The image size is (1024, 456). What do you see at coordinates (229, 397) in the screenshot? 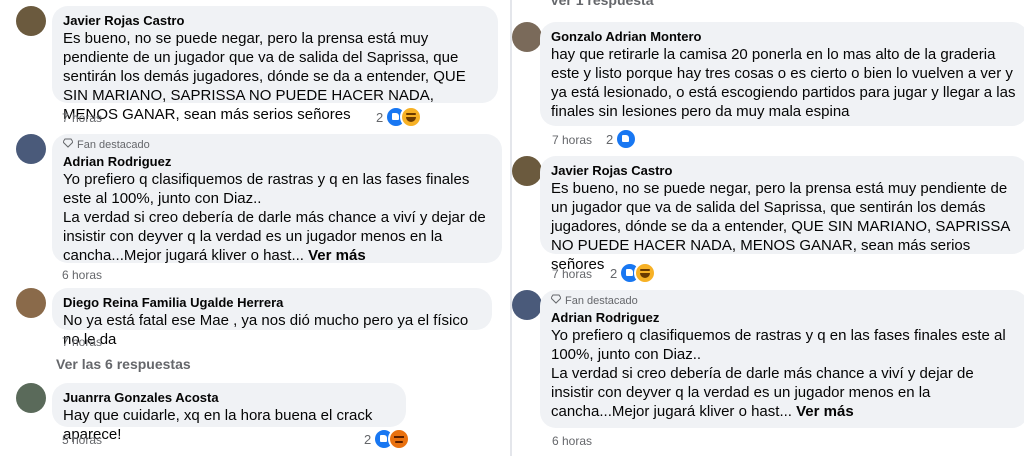
I see `comment-author: Juanrra Gonzales Acosta` at bounding box center [229, 397].